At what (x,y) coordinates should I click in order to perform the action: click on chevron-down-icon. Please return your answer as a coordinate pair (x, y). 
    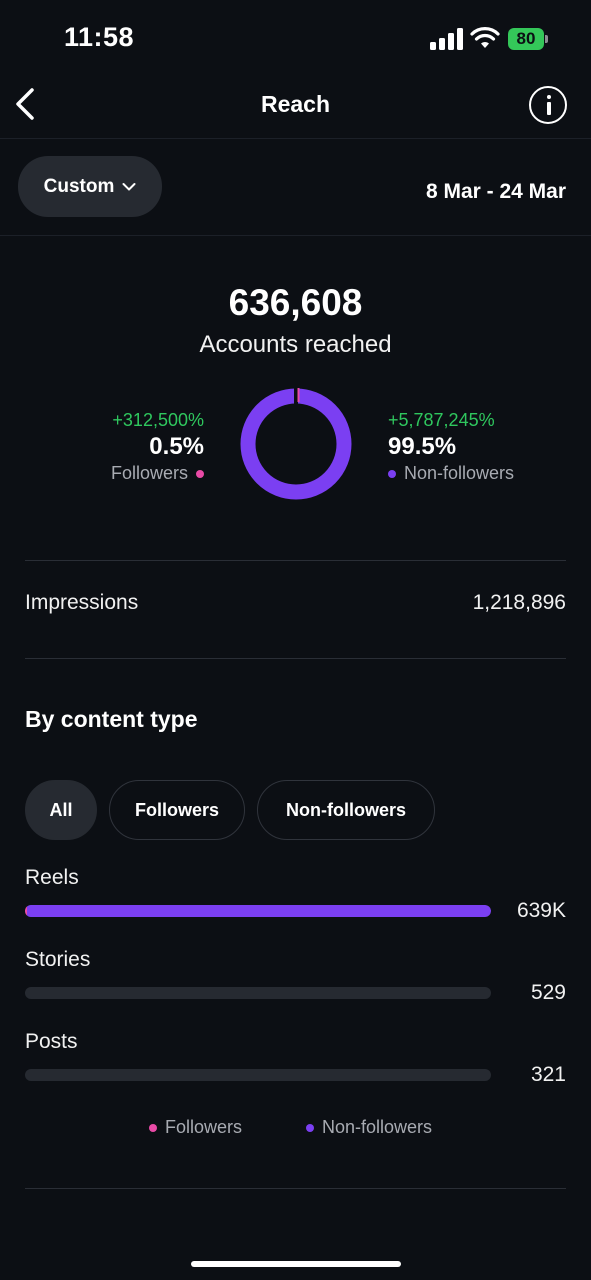
    Looking at the image, I should click on (129, 186).